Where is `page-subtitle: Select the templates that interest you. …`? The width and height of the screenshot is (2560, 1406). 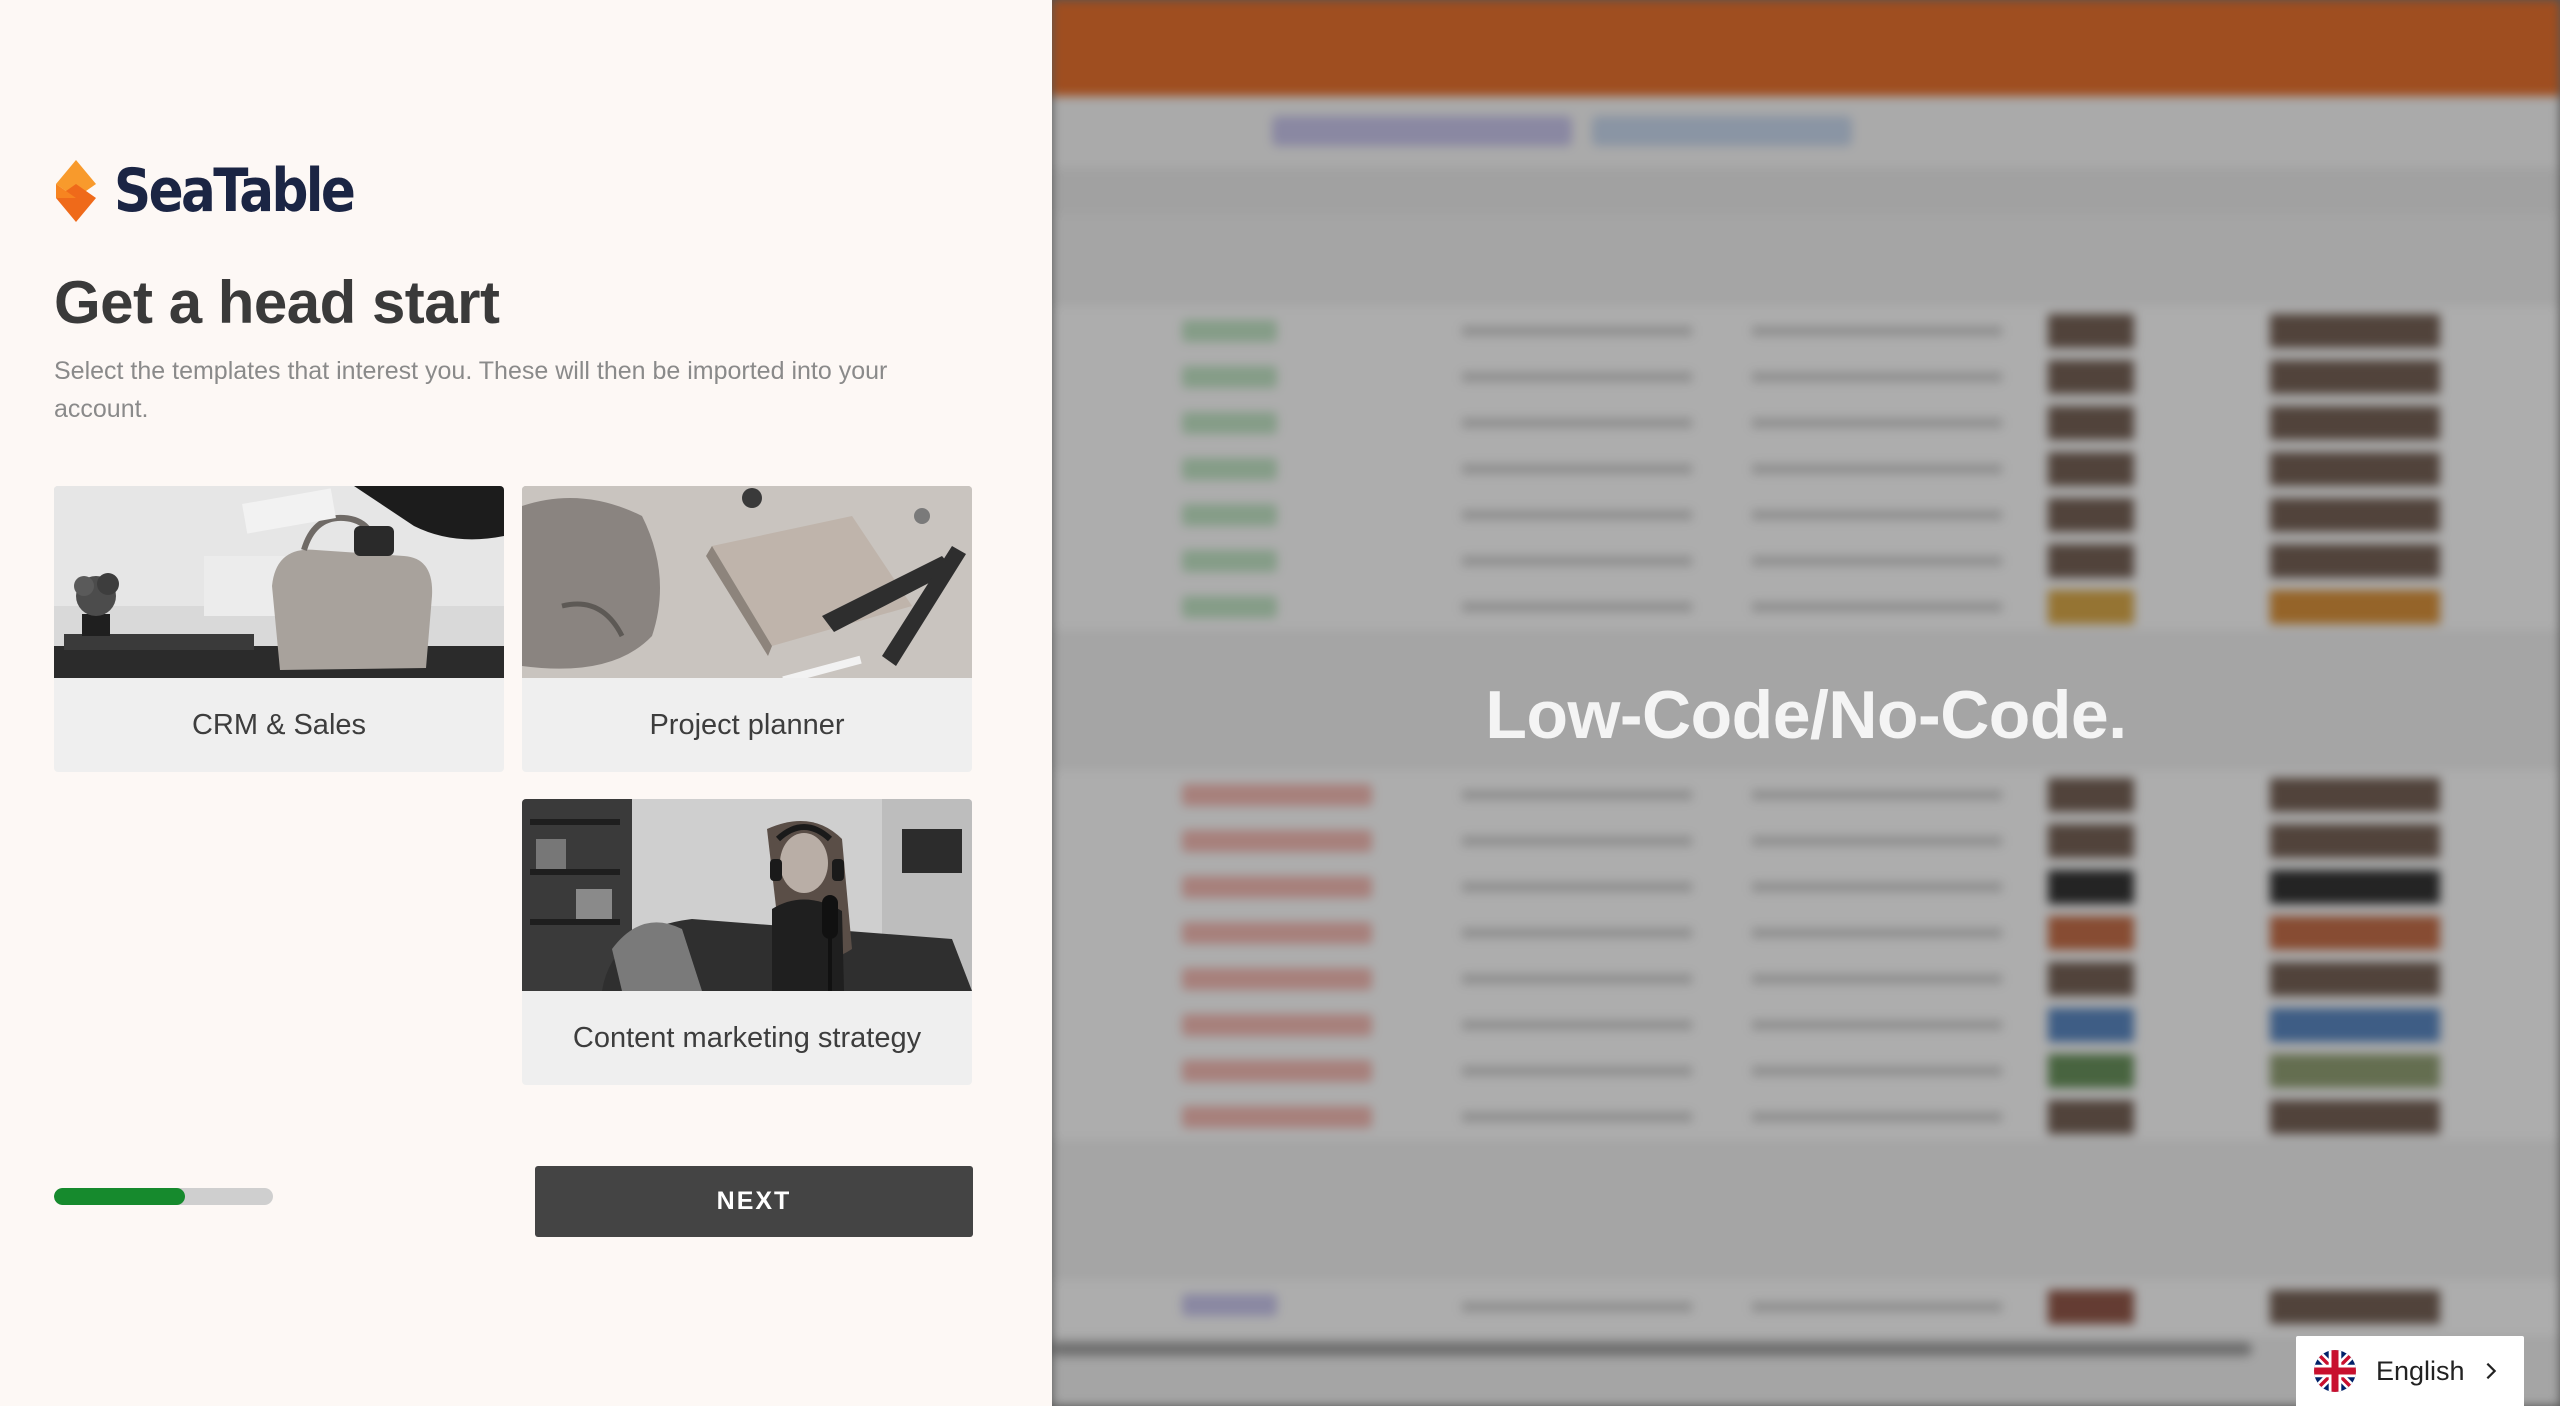
page-subtitle: Select the templates that interest you. … is located at coordinates (471, 390).